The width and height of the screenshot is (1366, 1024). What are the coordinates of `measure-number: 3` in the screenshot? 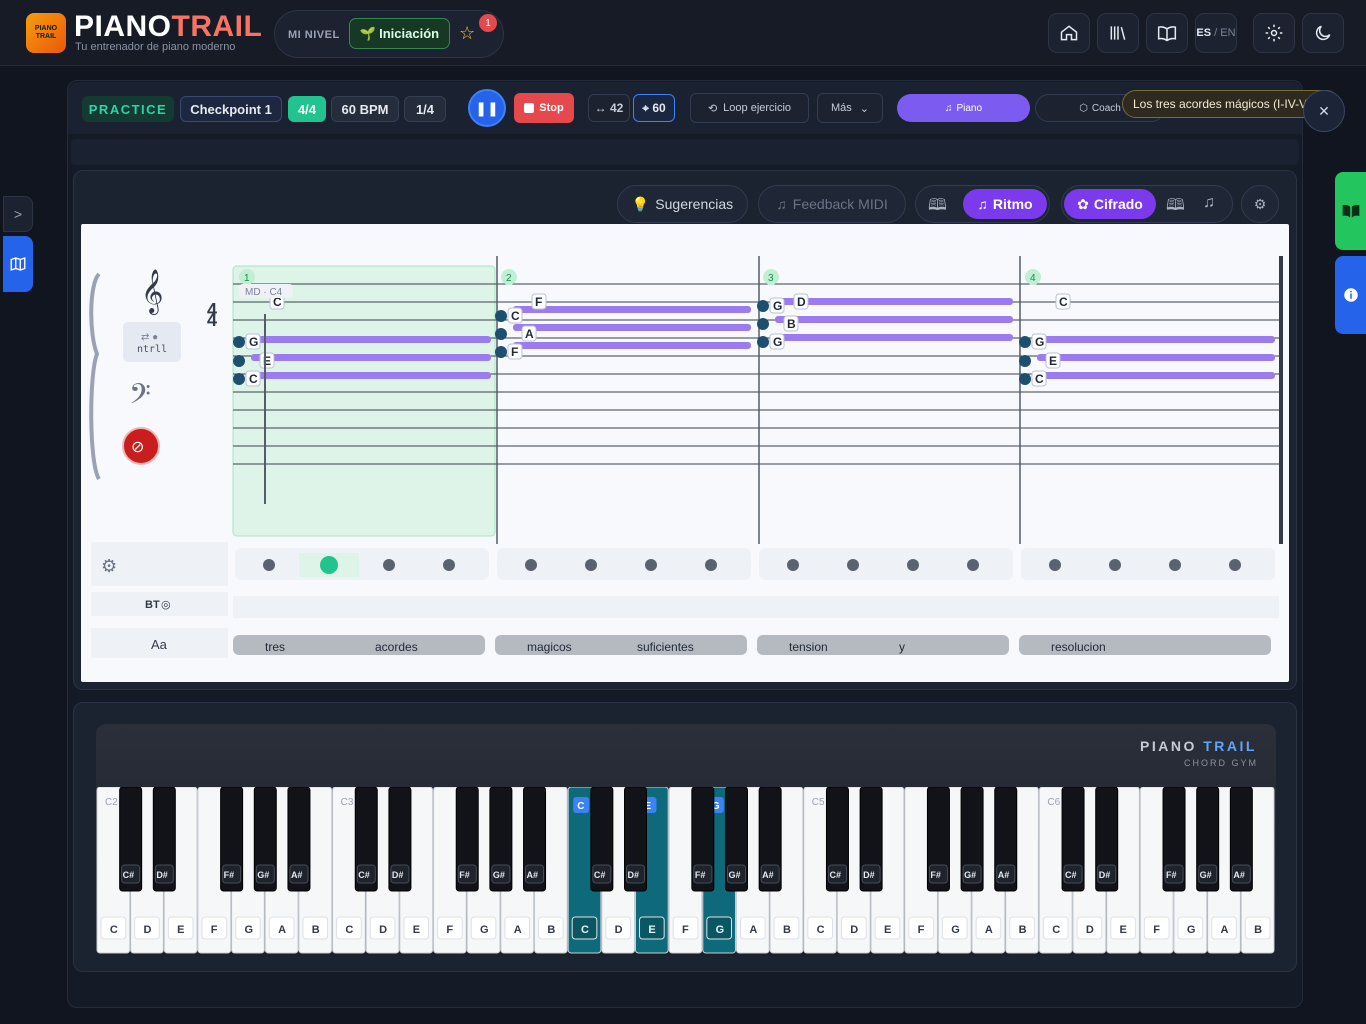 It's located at (771, 278).